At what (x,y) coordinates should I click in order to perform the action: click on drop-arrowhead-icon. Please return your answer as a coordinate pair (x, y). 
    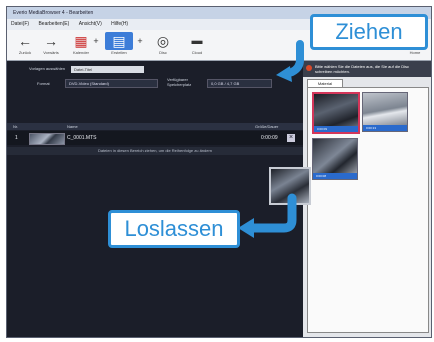
    Looking at the image, I should click on (246, 228).